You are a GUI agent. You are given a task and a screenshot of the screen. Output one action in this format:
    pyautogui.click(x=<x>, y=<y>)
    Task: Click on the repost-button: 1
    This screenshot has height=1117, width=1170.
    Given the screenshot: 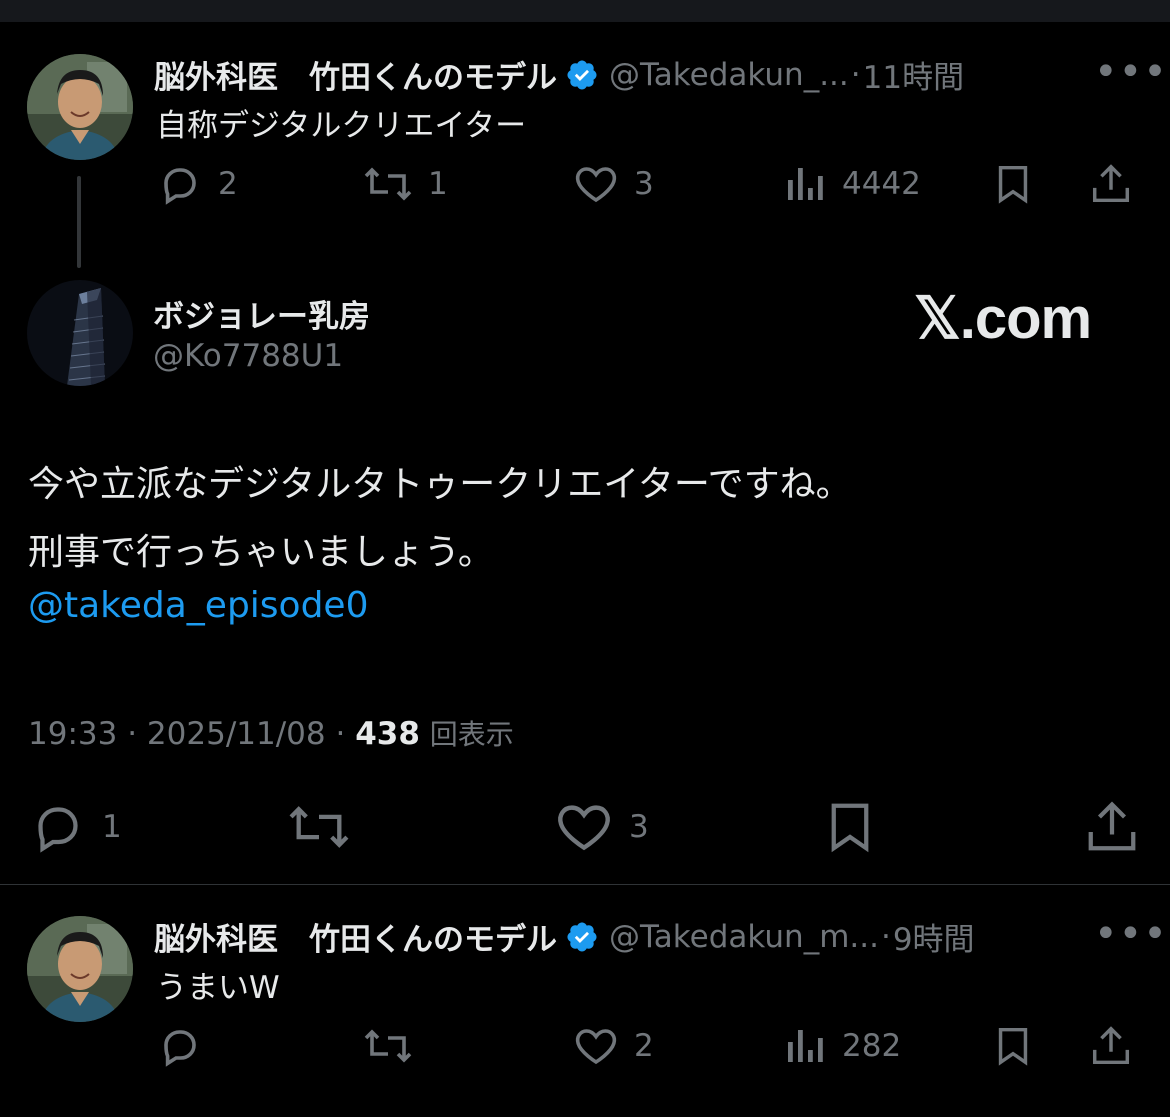 What is the action you would take?
    pyautogui.click(x=405, y=184)
    